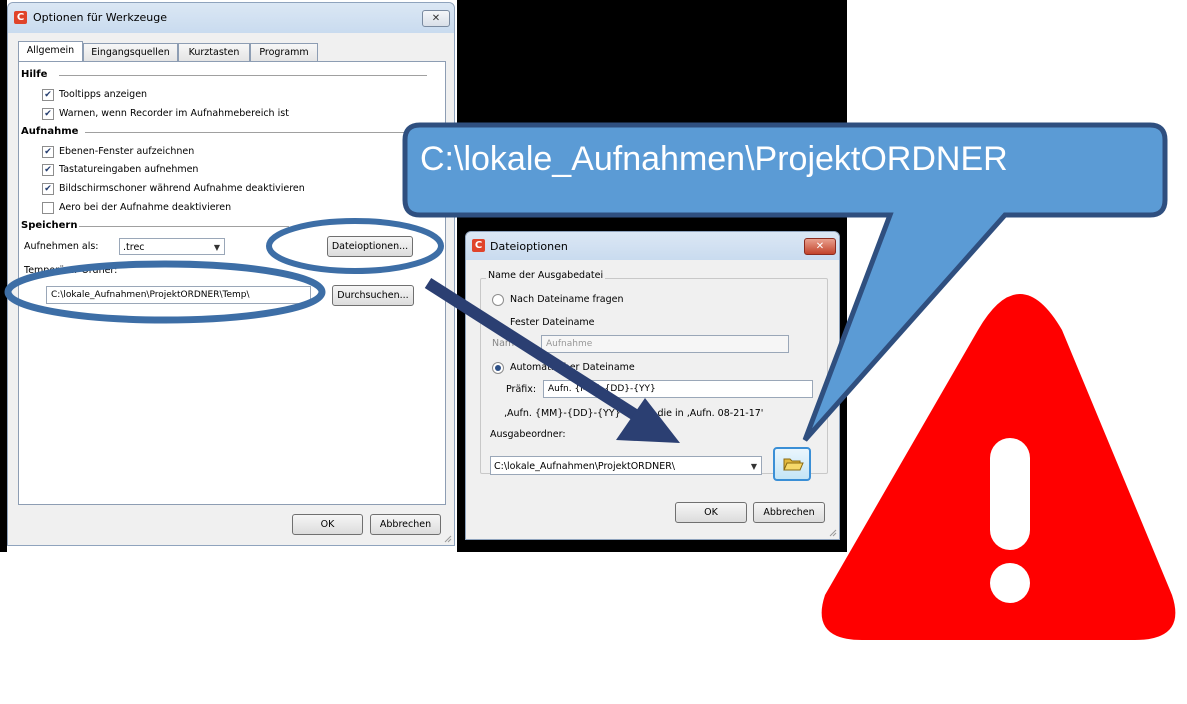  What do you see at coordinates (355, 246) in the screenshot?
I see `highlight-ellipse-dateioptionen` at bounding box center [355, 246].